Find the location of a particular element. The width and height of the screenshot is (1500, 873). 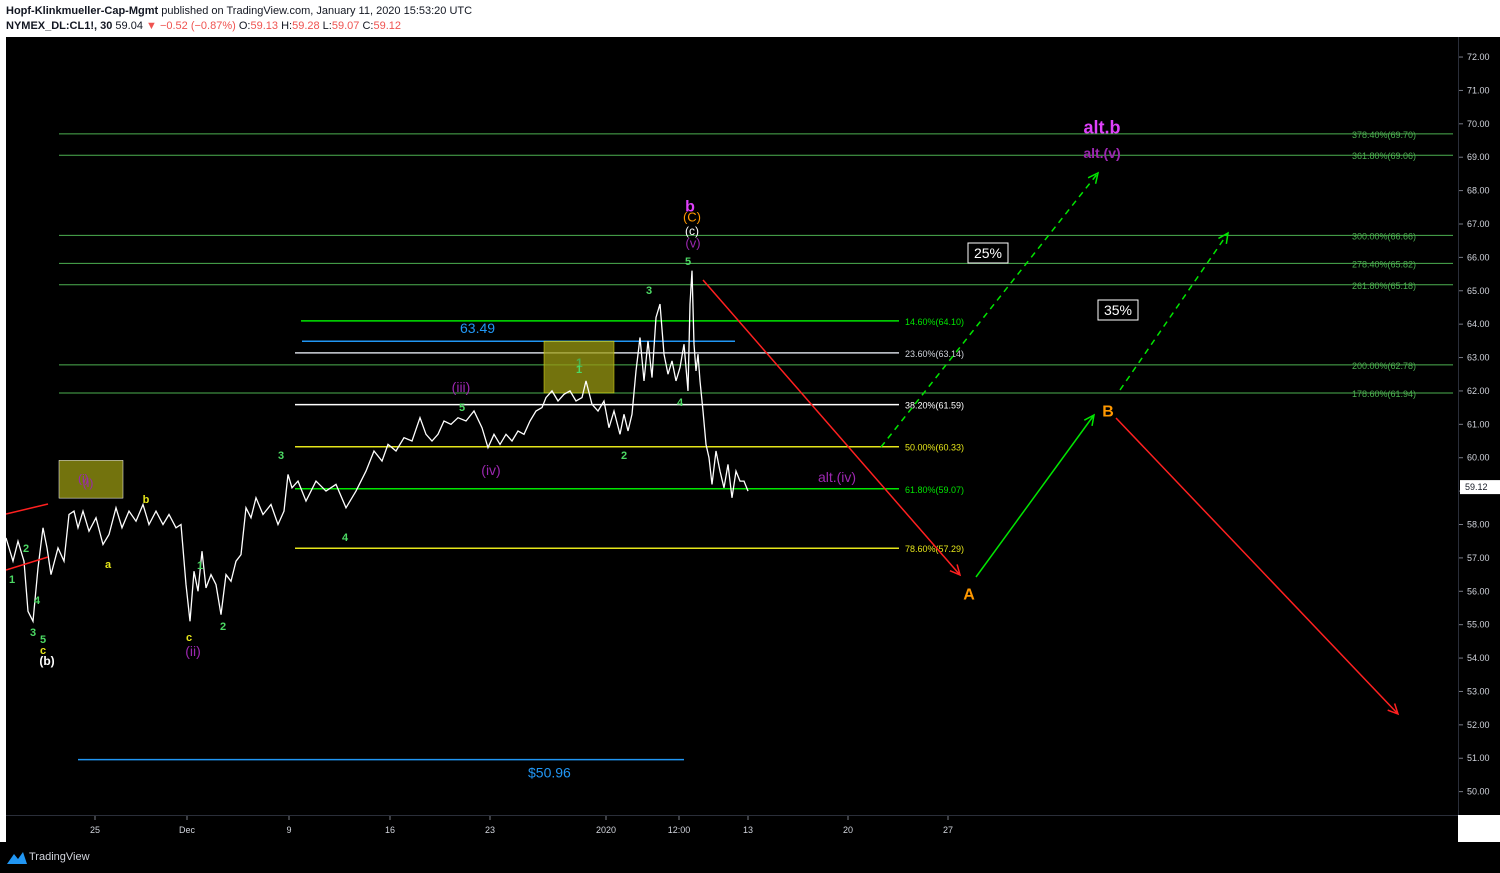

wave-label: alt.(iv) is located at coordinates (837, 477).